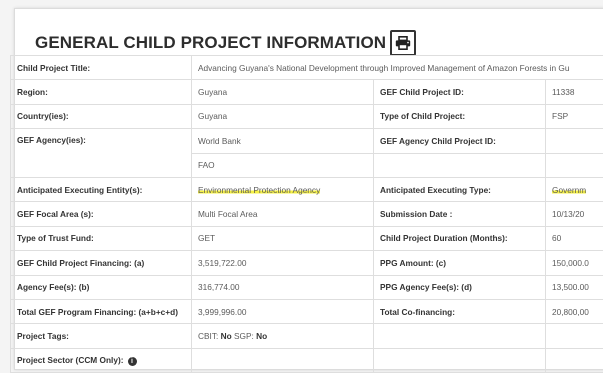 This screenshot has height=373, width=603. Describe the element at coordinates (283, 165) in the screenshot. I see `gef-agency-fao: FAO` at that location.